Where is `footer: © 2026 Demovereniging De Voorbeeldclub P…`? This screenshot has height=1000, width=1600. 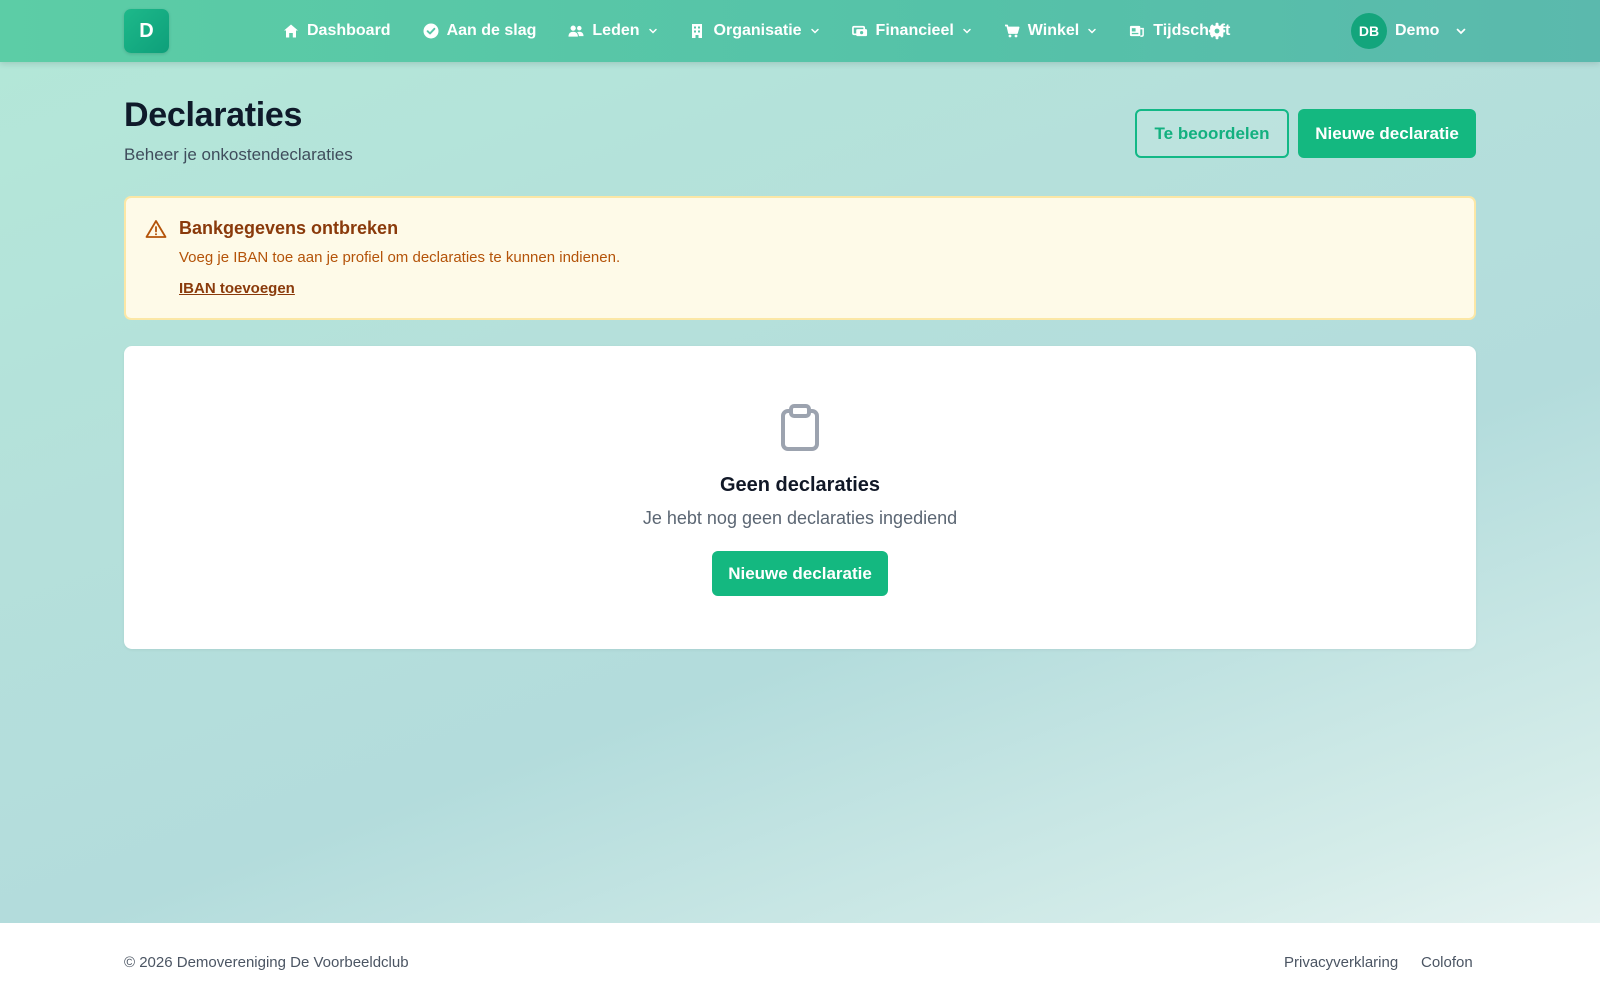 footer: © 2026 Demovereniging De Voorbeeldclub P… is located at coordinates (800, 961).